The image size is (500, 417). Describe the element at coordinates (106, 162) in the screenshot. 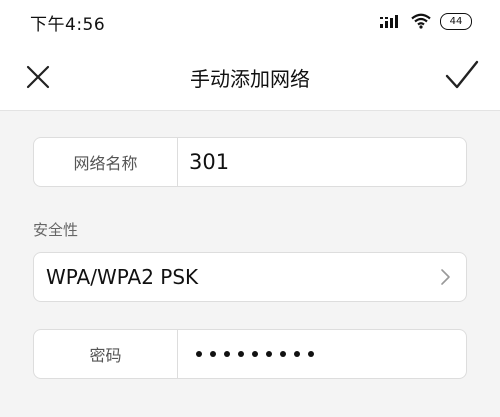

I see `network-name-label: 网络名称` at that location.